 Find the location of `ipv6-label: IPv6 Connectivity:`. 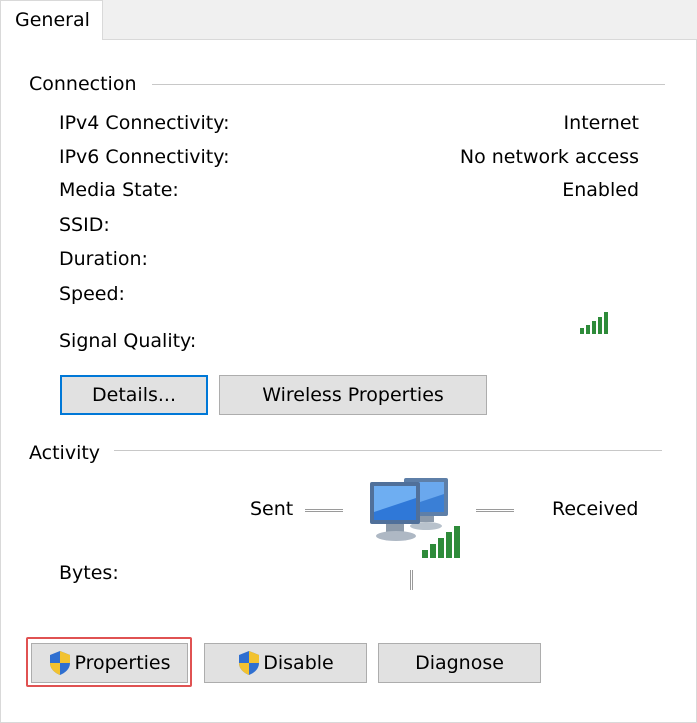

ipv6-label: IPv6 Connectivity: is located at coordinates (144, 157).